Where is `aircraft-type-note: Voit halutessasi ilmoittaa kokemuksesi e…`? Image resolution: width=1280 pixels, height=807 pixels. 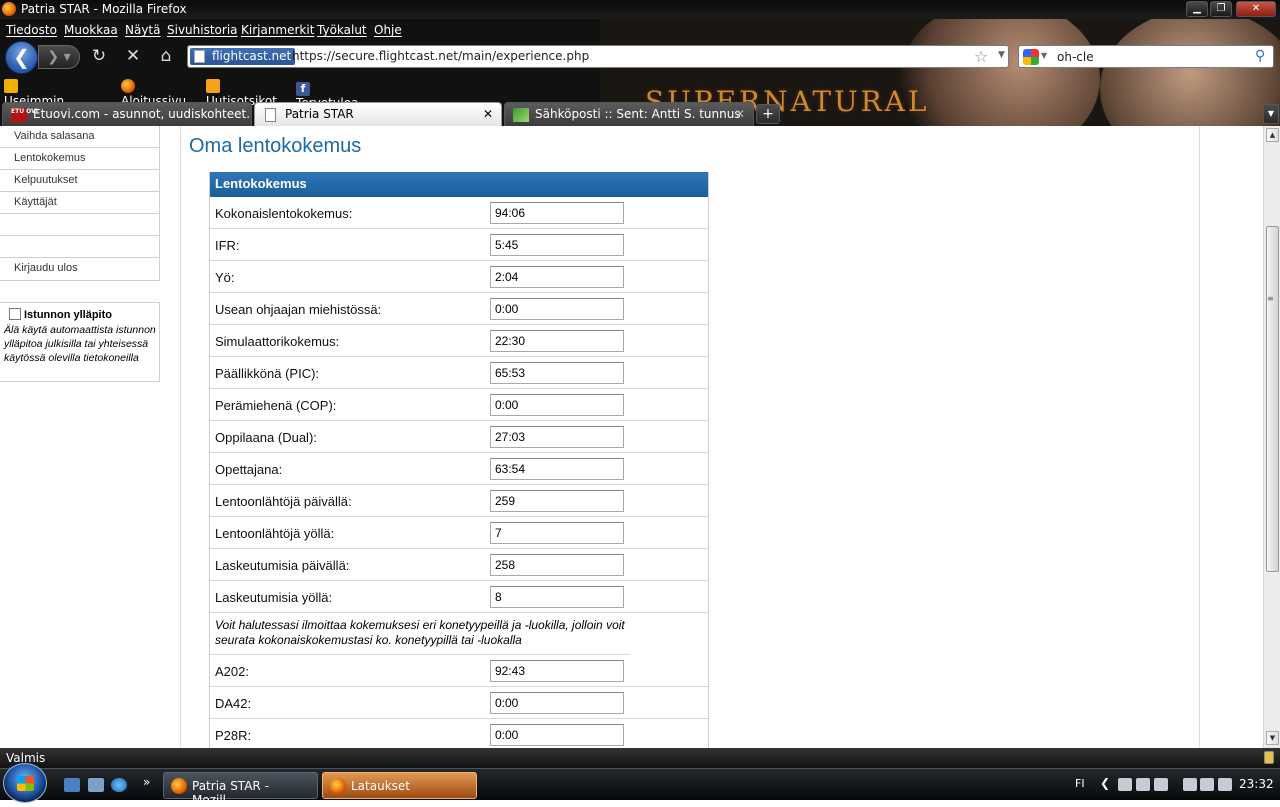 aircraft-type-note: Voit halutessasi ilmoittaa kokemuksesi e… is located at coordinates (420, 634).